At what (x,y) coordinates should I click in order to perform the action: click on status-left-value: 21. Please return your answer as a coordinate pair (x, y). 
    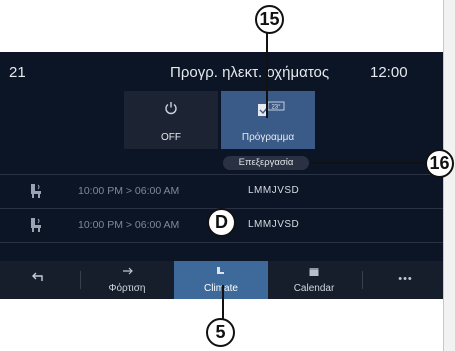
    Looking at the image, I should click on (17, 72).